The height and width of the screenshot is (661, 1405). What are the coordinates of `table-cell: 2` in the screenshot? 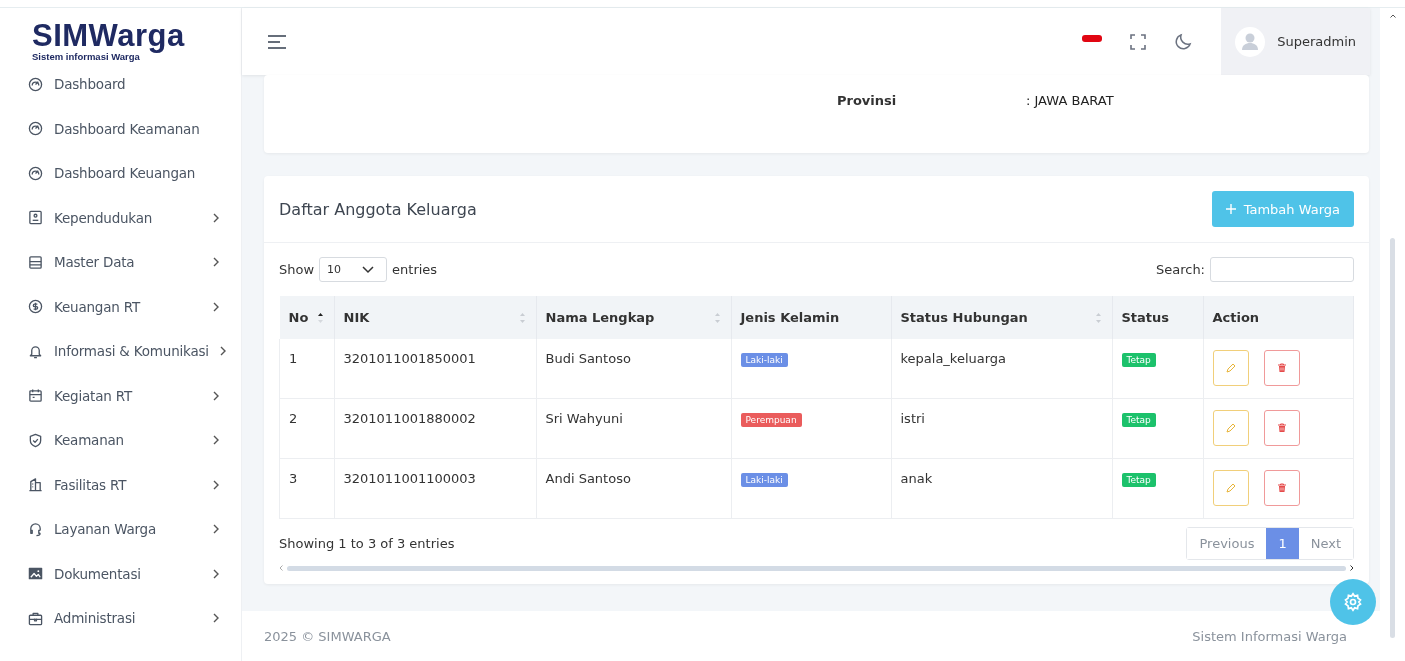 It's located at (306, 428).